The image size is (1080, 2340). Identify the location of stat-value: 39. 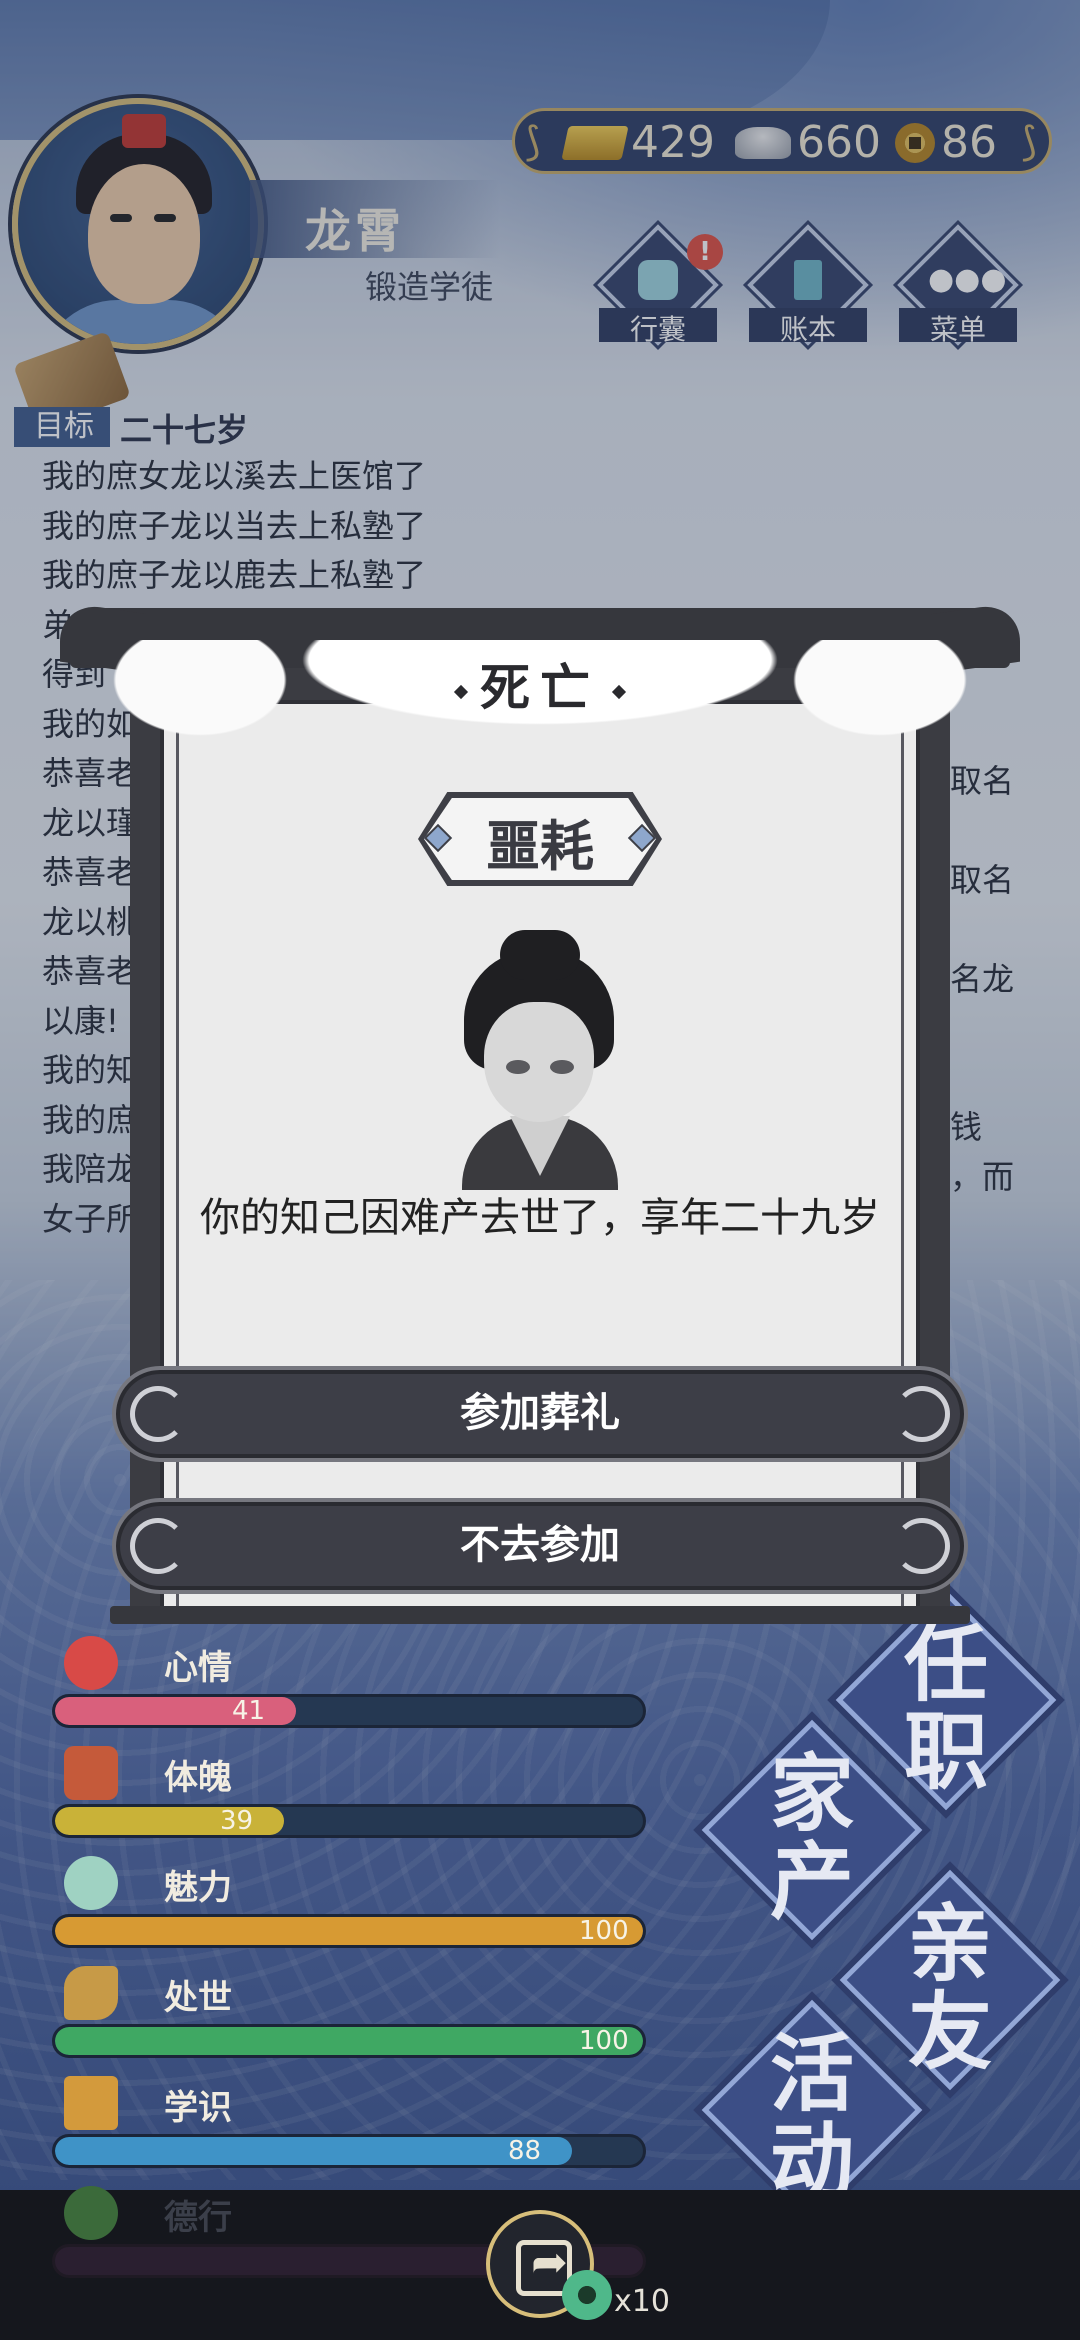
(237, 1821).